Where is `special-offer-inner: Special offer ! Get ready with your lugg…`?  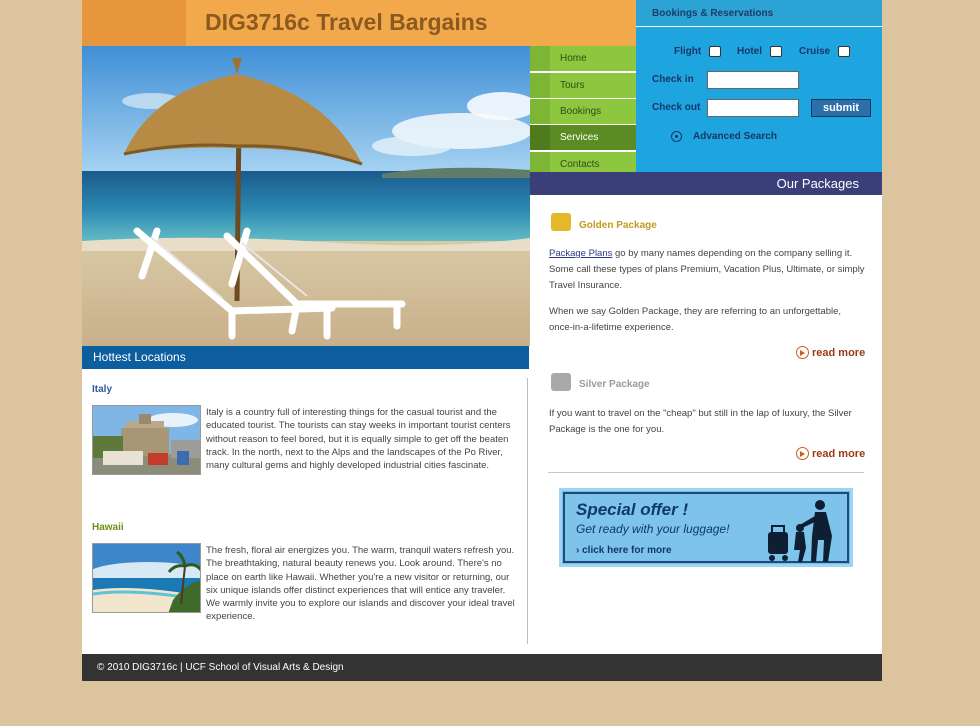
special-offer-inner: Special offer ! Get ready with your lugg… is located at coordinates (706, 527).